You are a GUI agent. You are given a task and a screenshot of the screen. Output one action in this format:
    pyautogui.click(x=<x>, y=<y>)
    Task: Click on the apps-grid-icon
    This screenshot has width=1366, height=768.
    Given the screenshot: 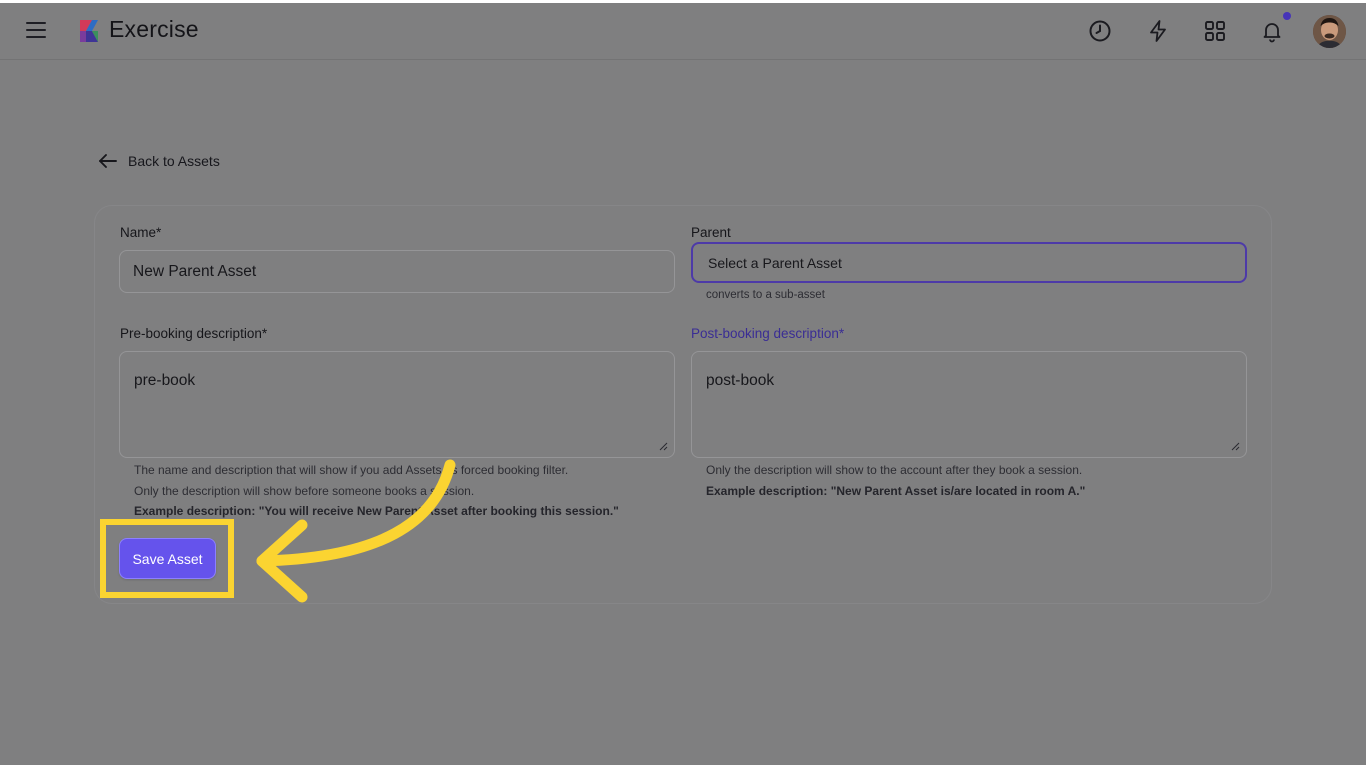 What is the action you would take?
    pyautogui.click(x=1215, y=31)
    